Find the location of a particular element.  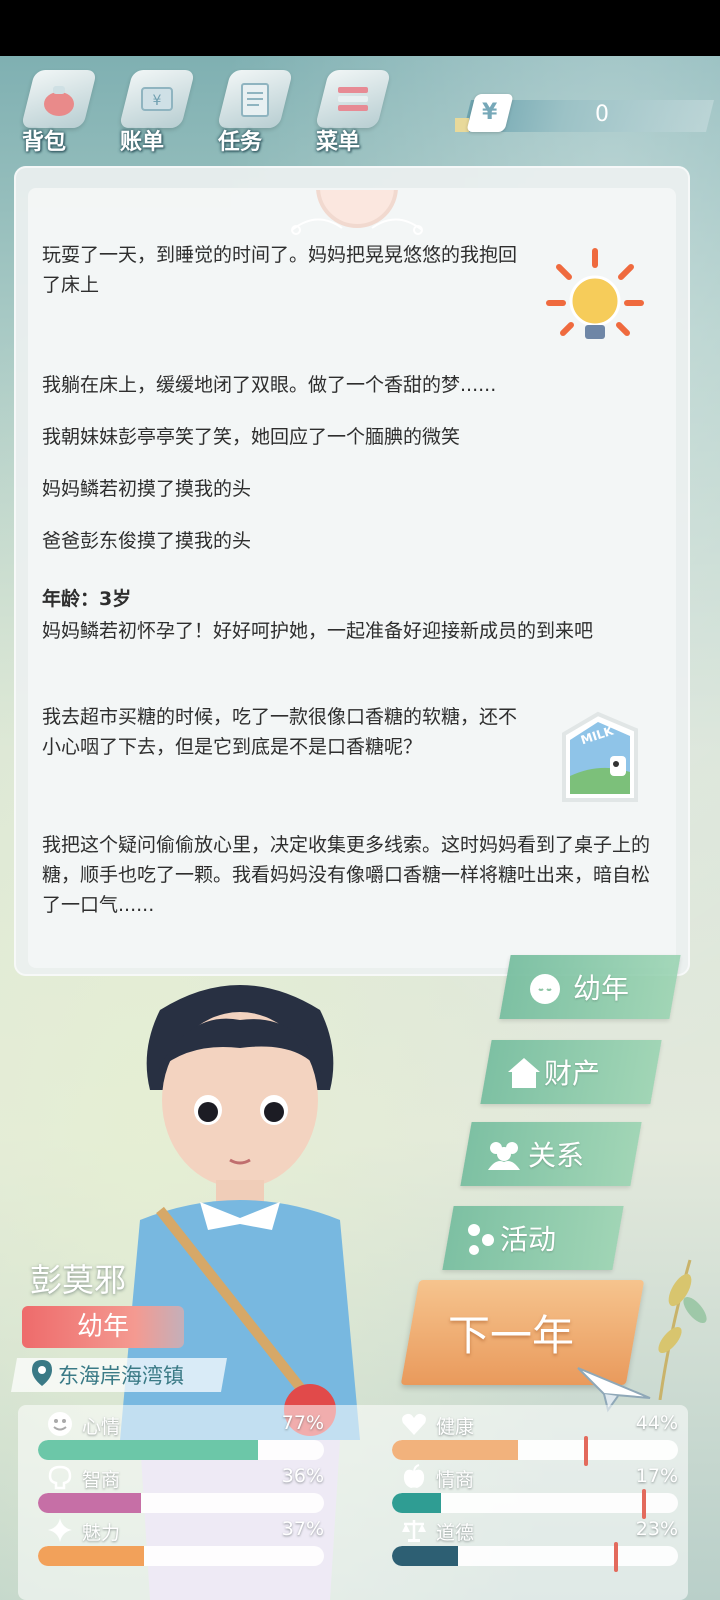

nav-bag-button: 背包 is located at coordinates (55, 110).